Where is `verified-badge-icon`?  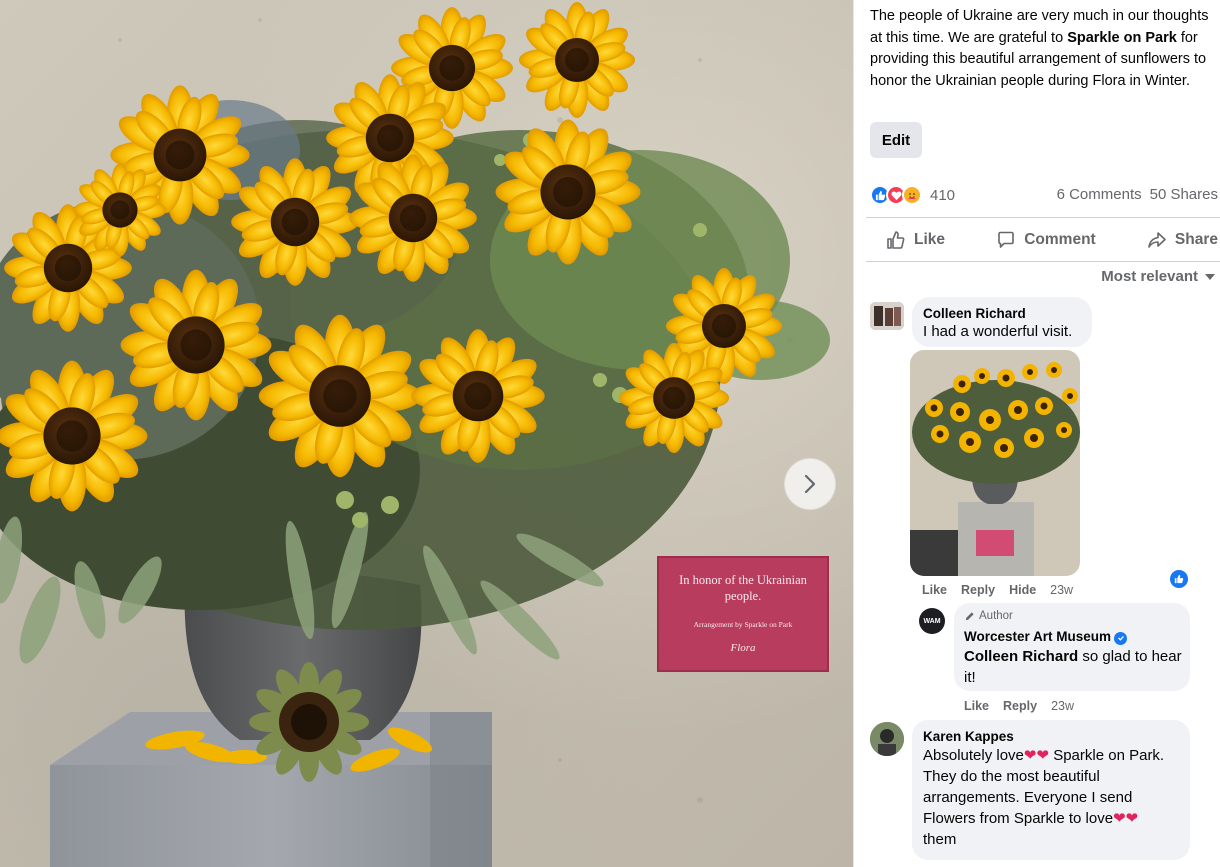 verified-badge-icon is located at coordinates (1121, 638).